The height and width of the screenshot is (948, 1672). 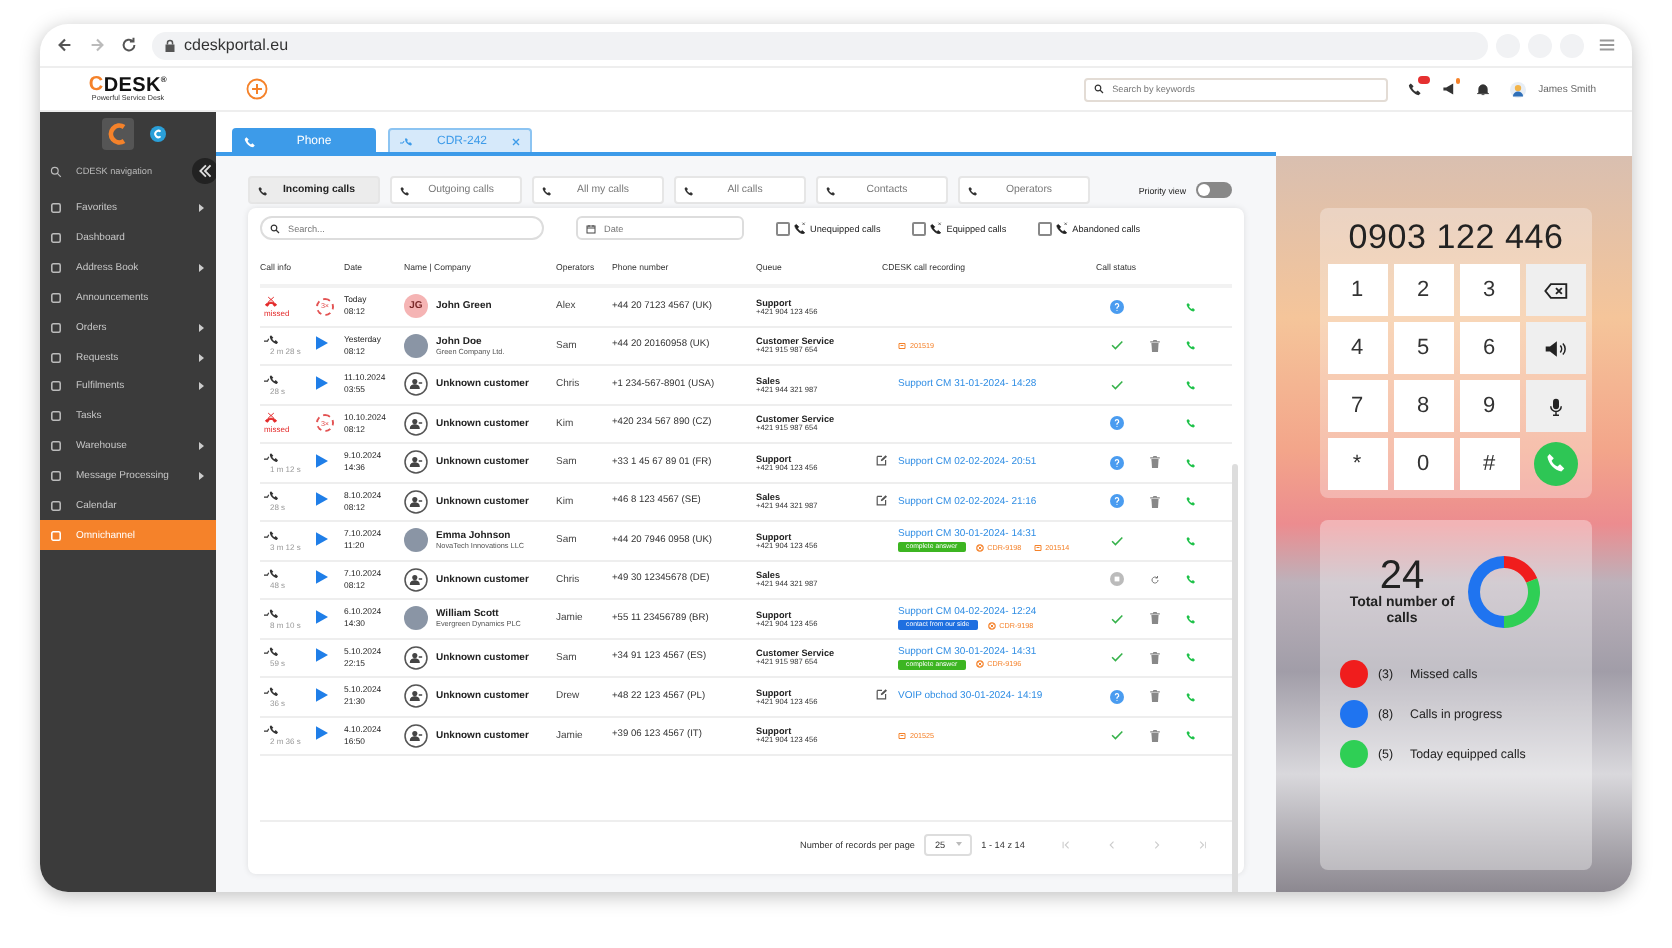 I want to click on address-bar: cdeskportal.eu, so click(x=820, y=45).